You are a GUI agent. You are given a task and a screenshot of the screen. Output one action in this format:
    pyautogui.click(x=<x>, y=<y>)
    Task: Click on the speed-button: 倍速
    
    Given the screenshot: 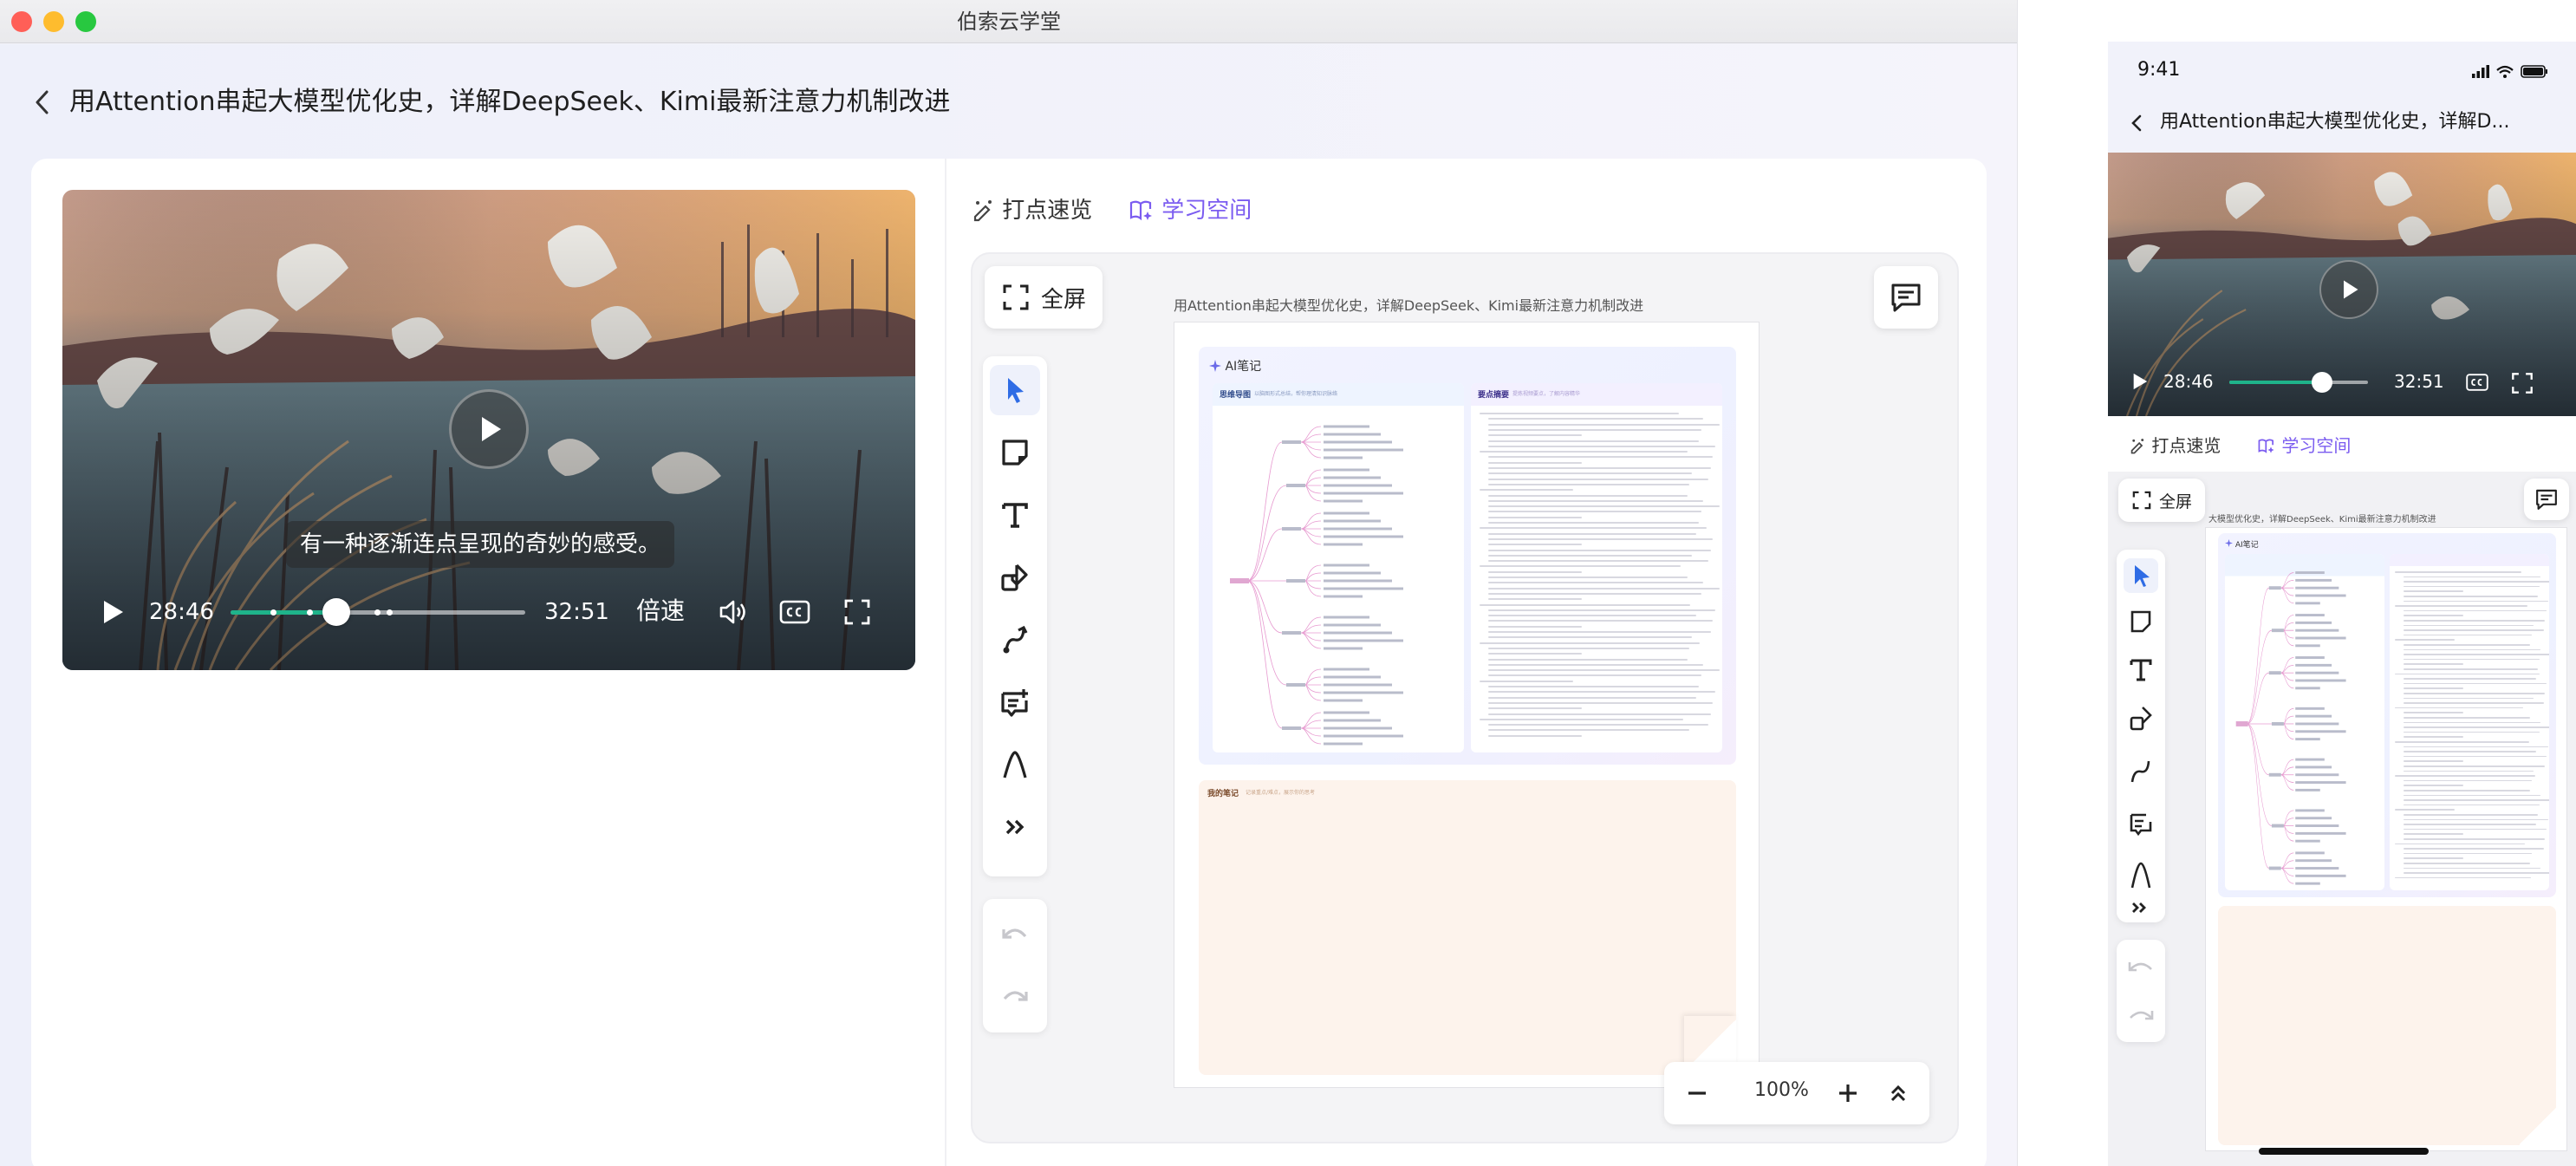 What is the action you would take?
    pyautogui.click(x=660, y=611)
    